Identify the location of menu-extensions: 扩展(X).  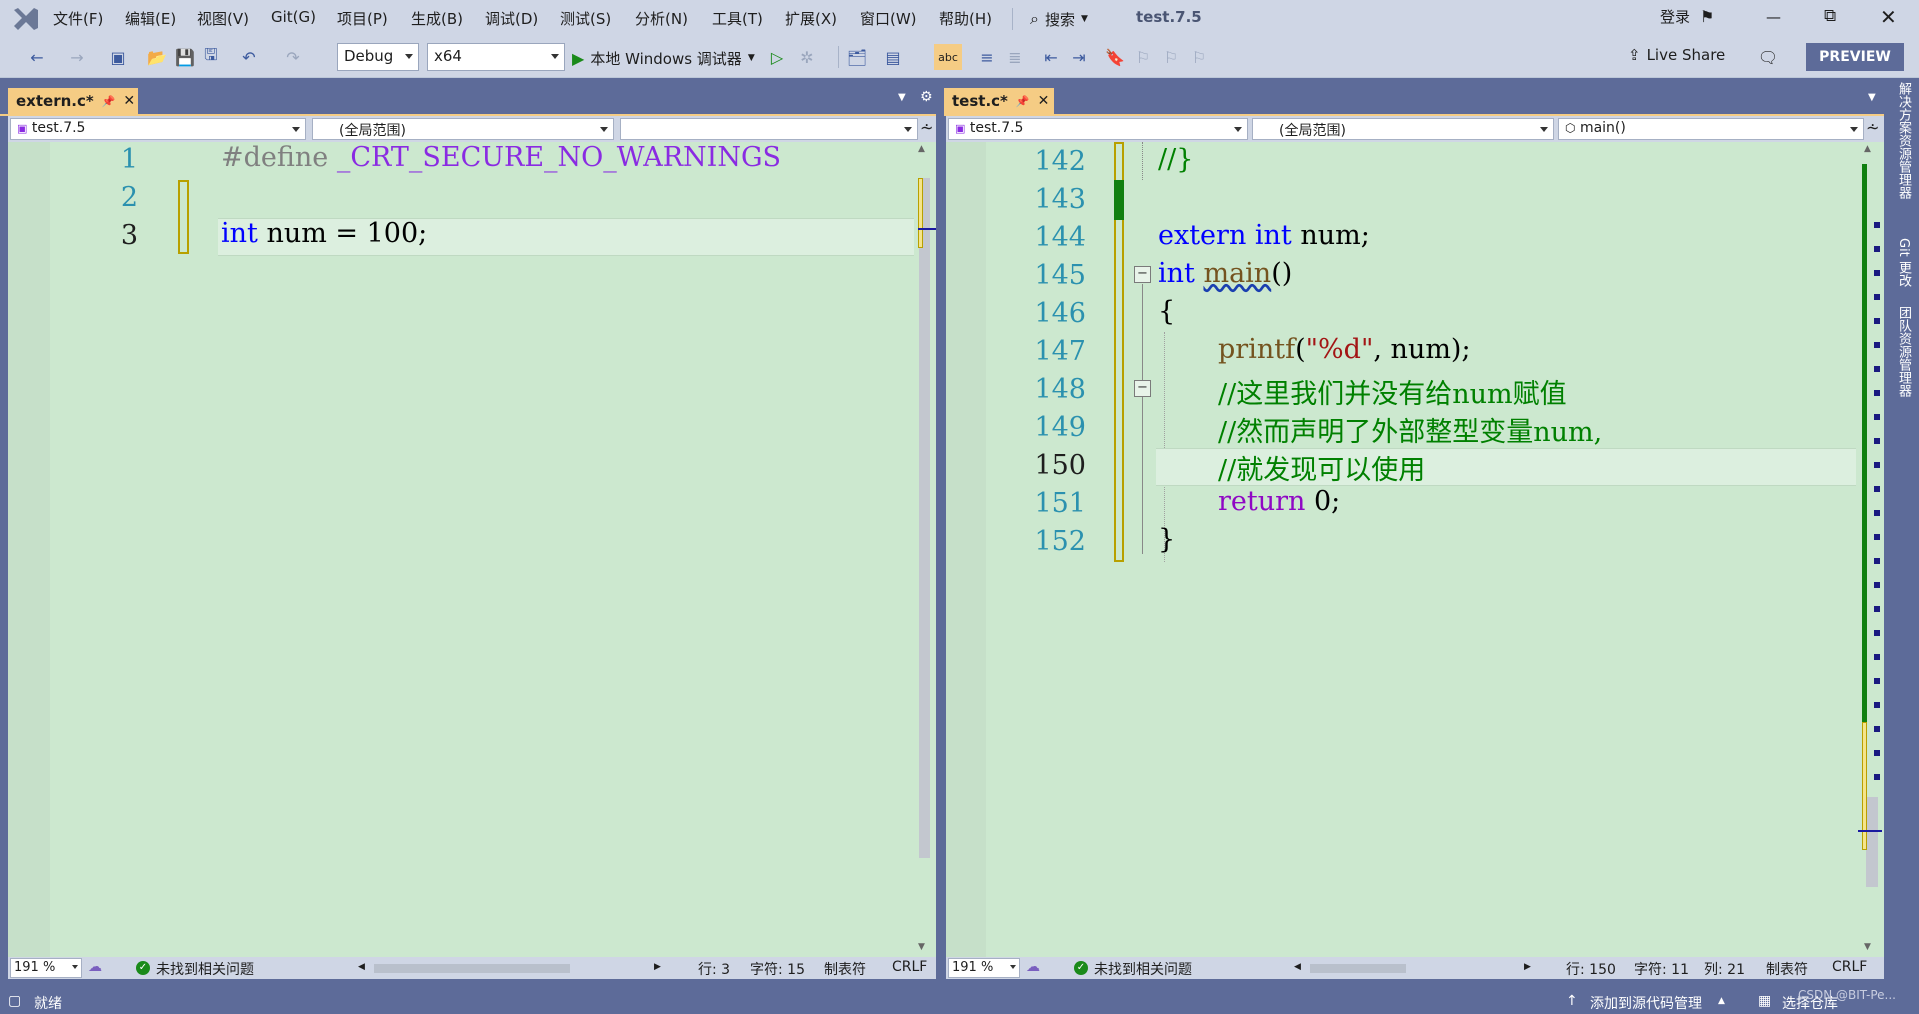
(811, 18).